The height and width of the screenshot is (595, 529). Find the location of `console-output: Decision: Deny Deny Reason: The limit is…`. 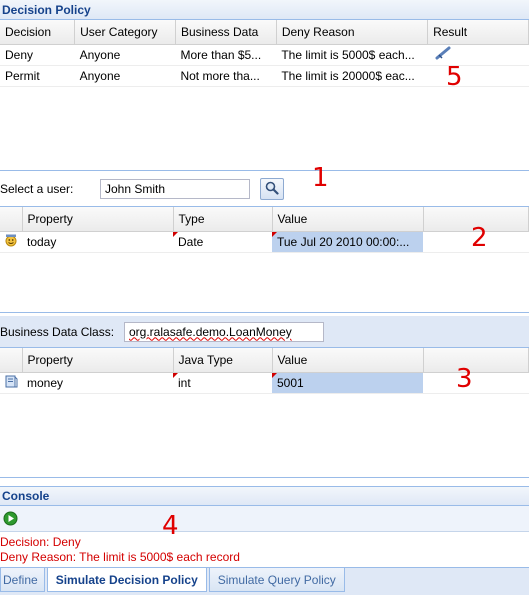

console-output: Decision: Deny Deny Reason: The limit is… is located at coordinates (264, 550).